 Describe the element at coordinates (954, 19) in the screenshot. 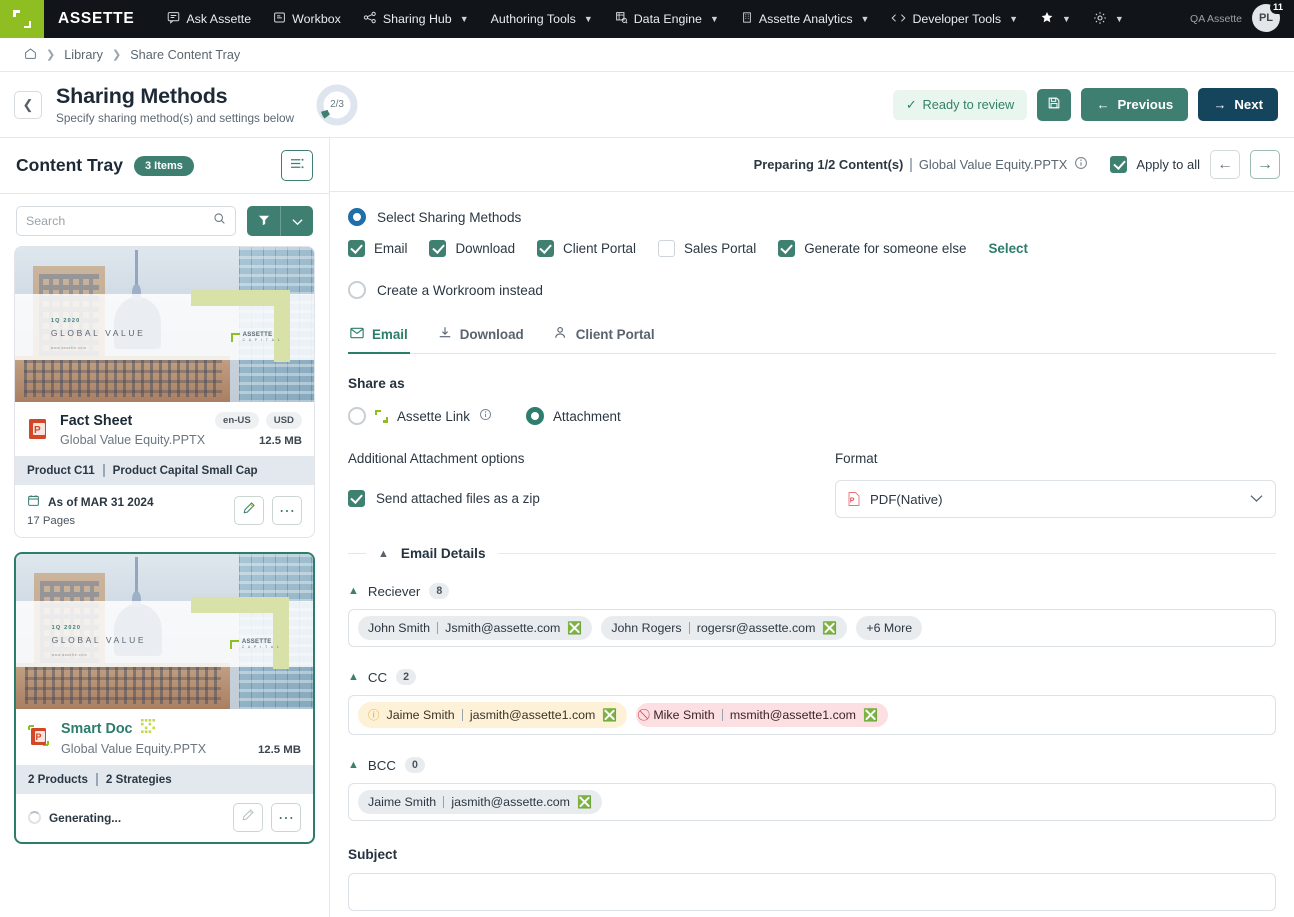

I see `nav-developer-tools: Developer Tools ▼` at that location.